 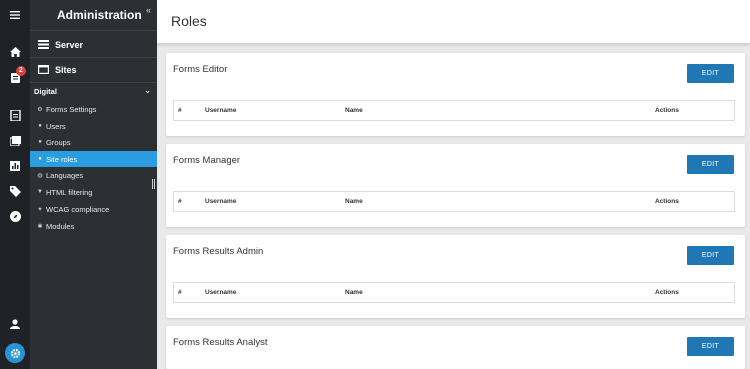 What do you see at coordinates (15, 52) in the screenshot?
I see `home-icon` at bounding box center [15, 52].